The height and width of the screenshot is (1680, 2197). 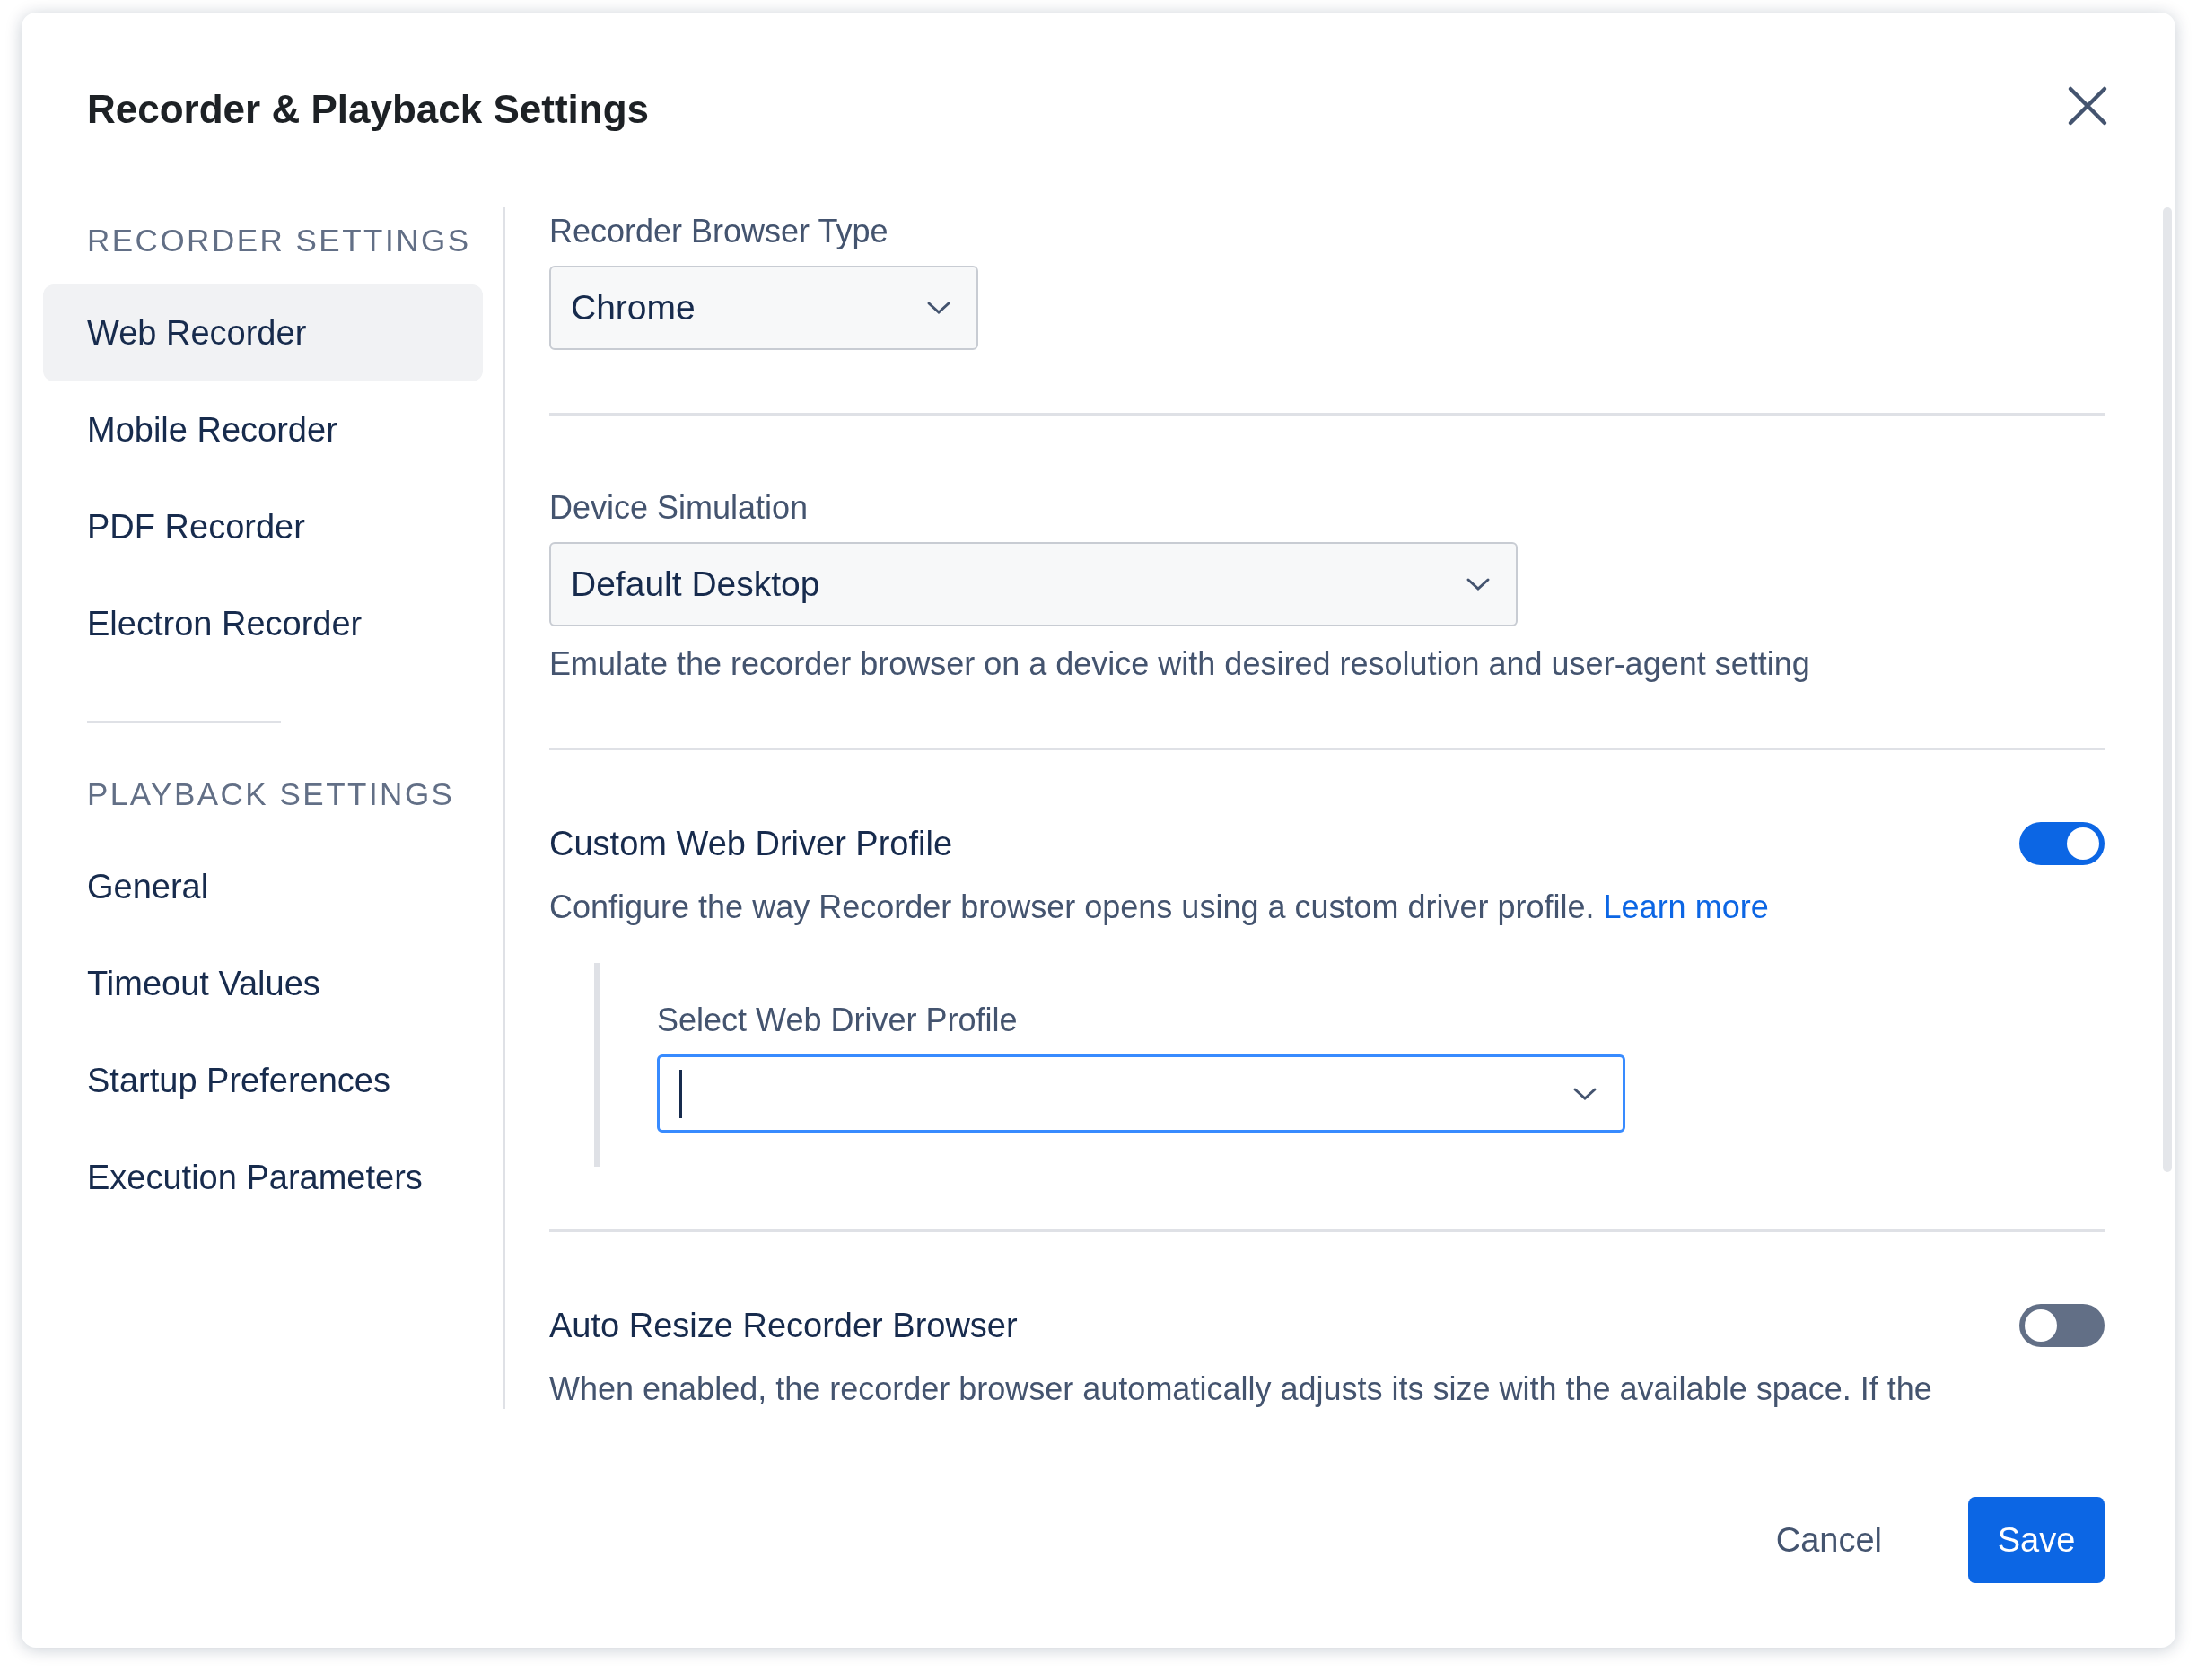 I want to click on cancel-button: Cancel, so click(x=1828, y=1540).